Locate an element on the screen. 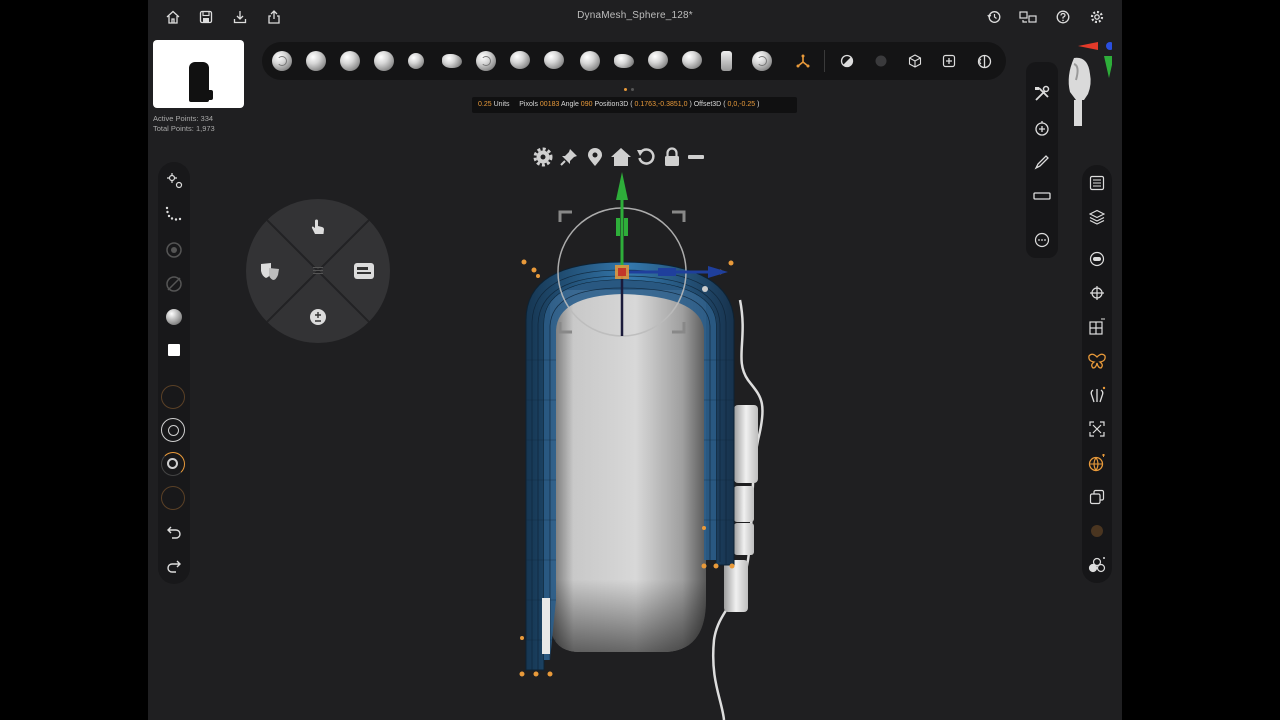  gizmo-icon is located at coordinates (803, 61).